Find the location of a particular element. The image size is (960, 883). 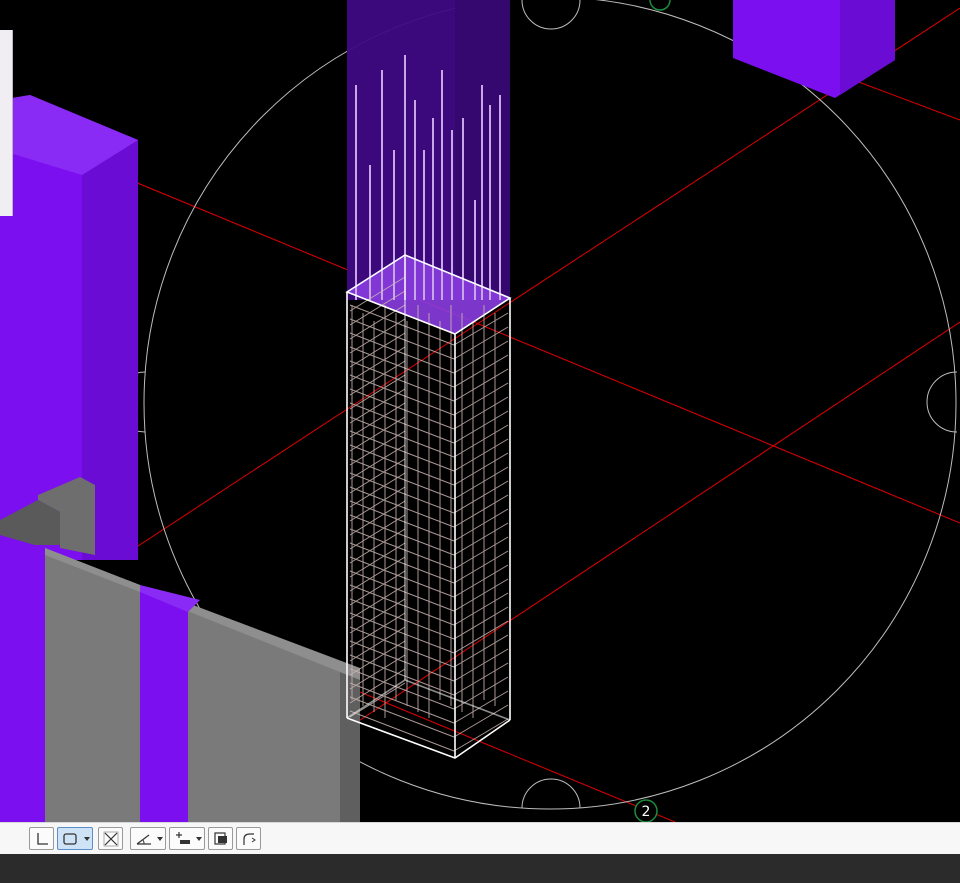

snap-end-point-button is located at coordinates (41, 838).